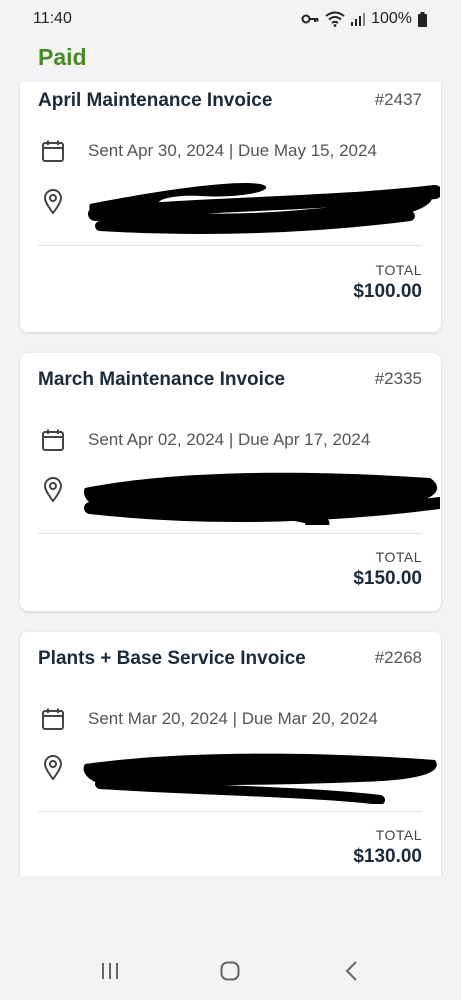 This screenshot has width=461, height=1000. I want to click on invoice-dates: Sent Apr 02, 2024 | Due Apr 17, 2024, so click(229, 439).